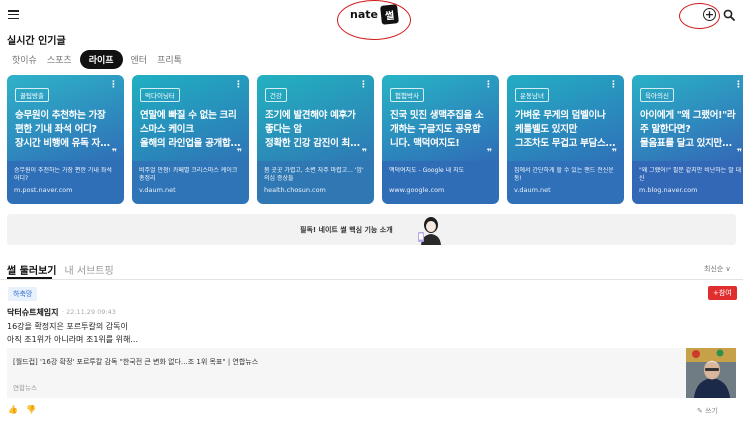 This screenshot has width=743, height=428. I want to click on card-description: 승무원이 추천하는 가장 편한 기내 좌석 어디?, so click(63, 174).